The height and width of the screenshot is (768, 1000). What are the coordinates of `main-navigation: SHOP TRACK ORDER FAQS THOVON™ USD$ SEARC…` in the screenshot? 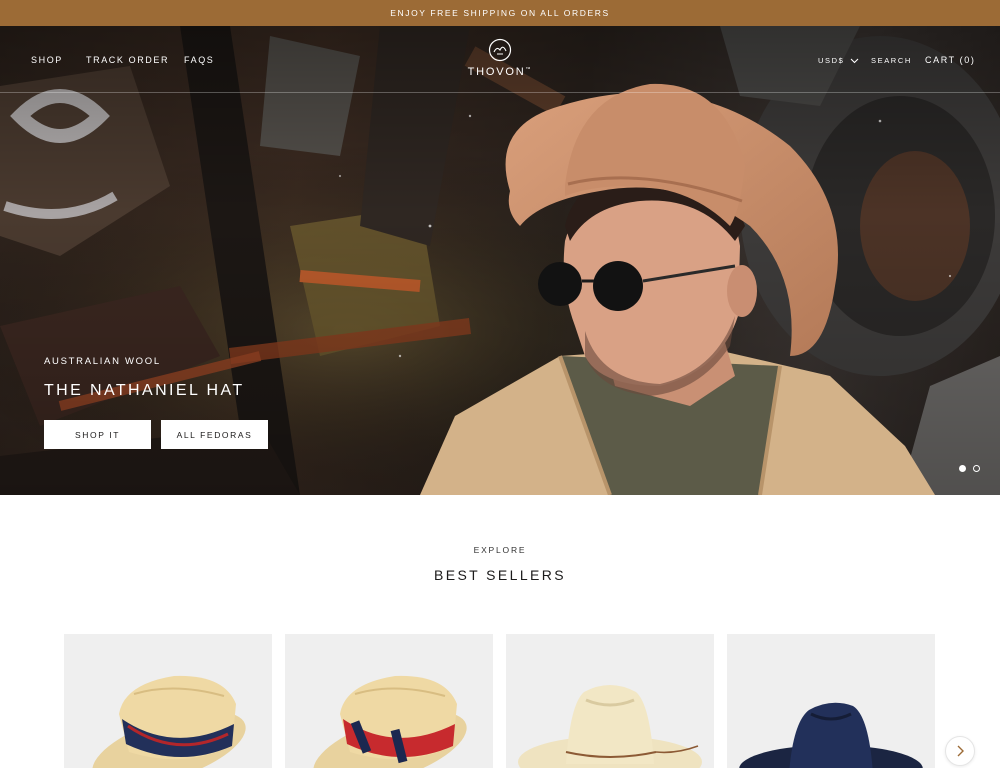 It's located at (500, 59).